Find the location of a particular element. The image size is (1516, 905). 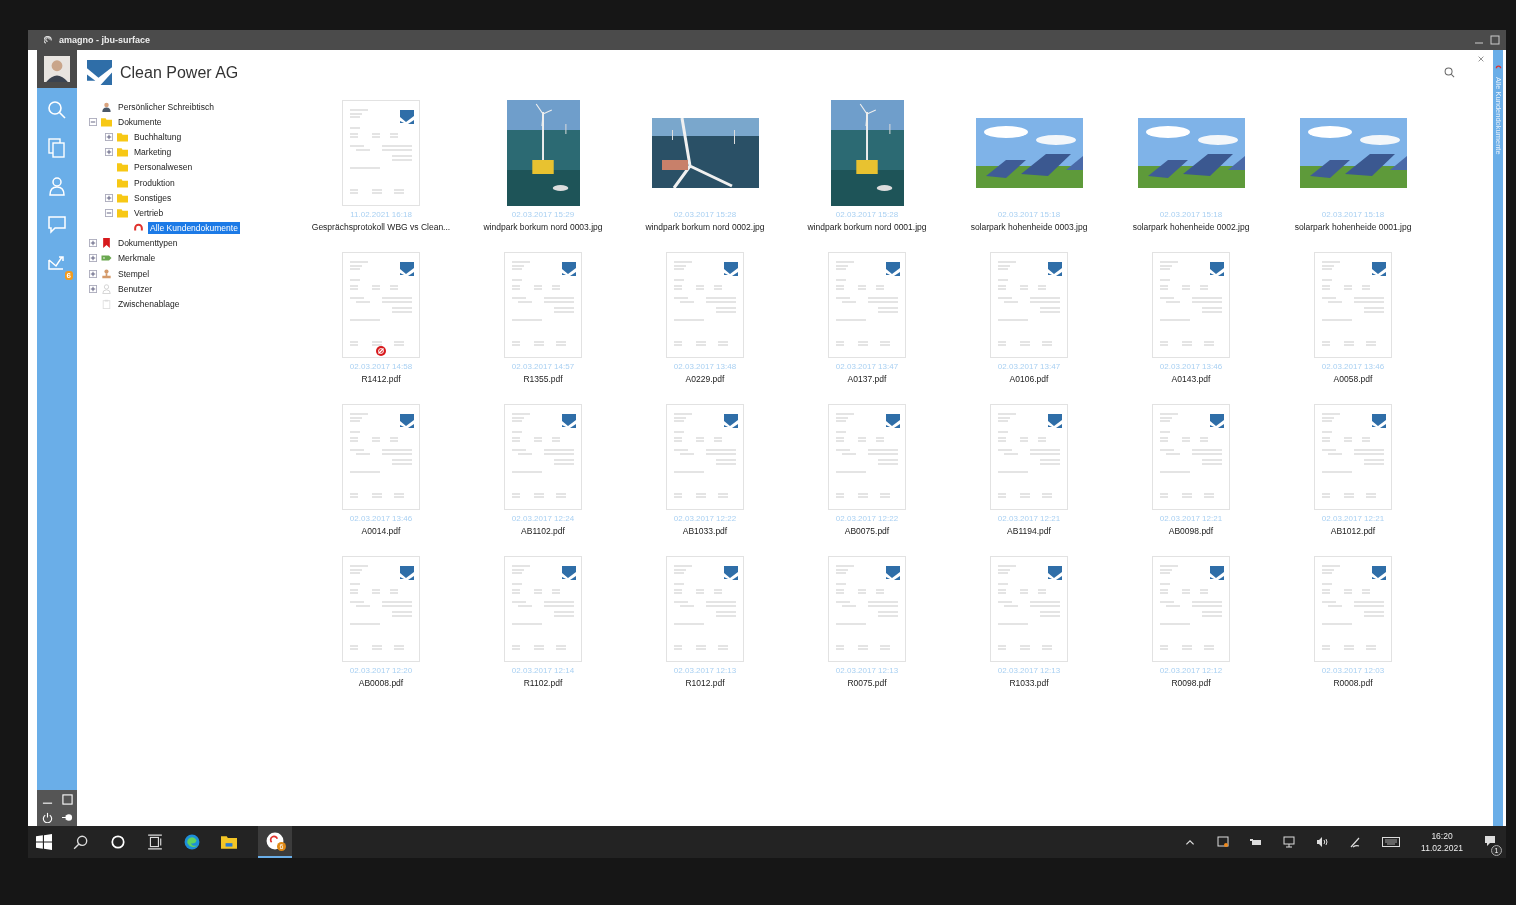

folder-icon is located at coordinates (229, 842).